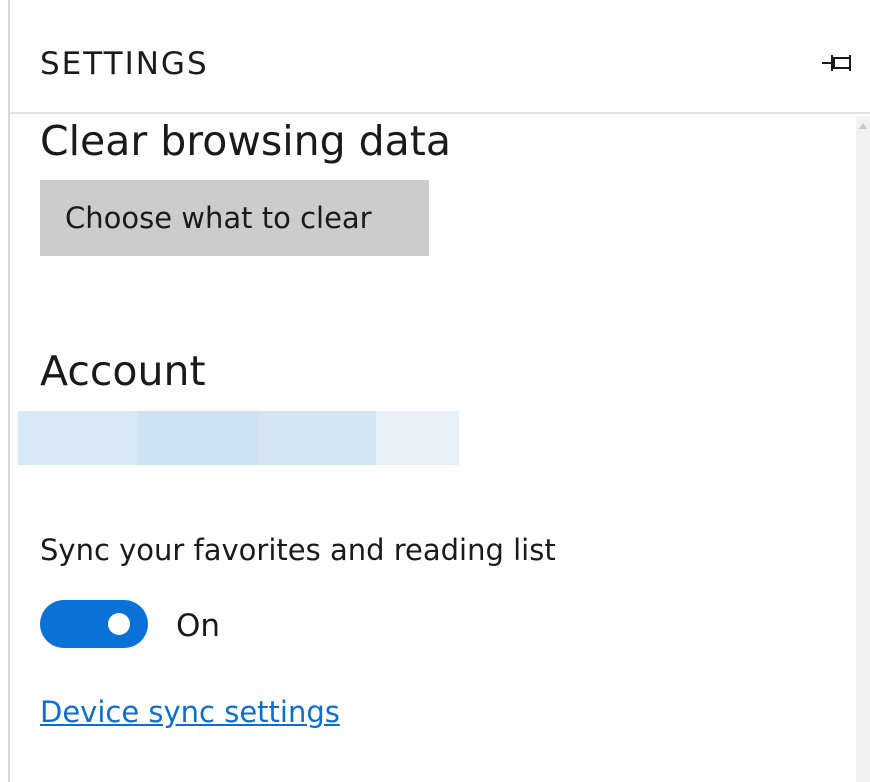 The image size is (870, 782). Describe the element at coordinates (9, 391) in the screenshot. I see `panel-left-border` at that location.